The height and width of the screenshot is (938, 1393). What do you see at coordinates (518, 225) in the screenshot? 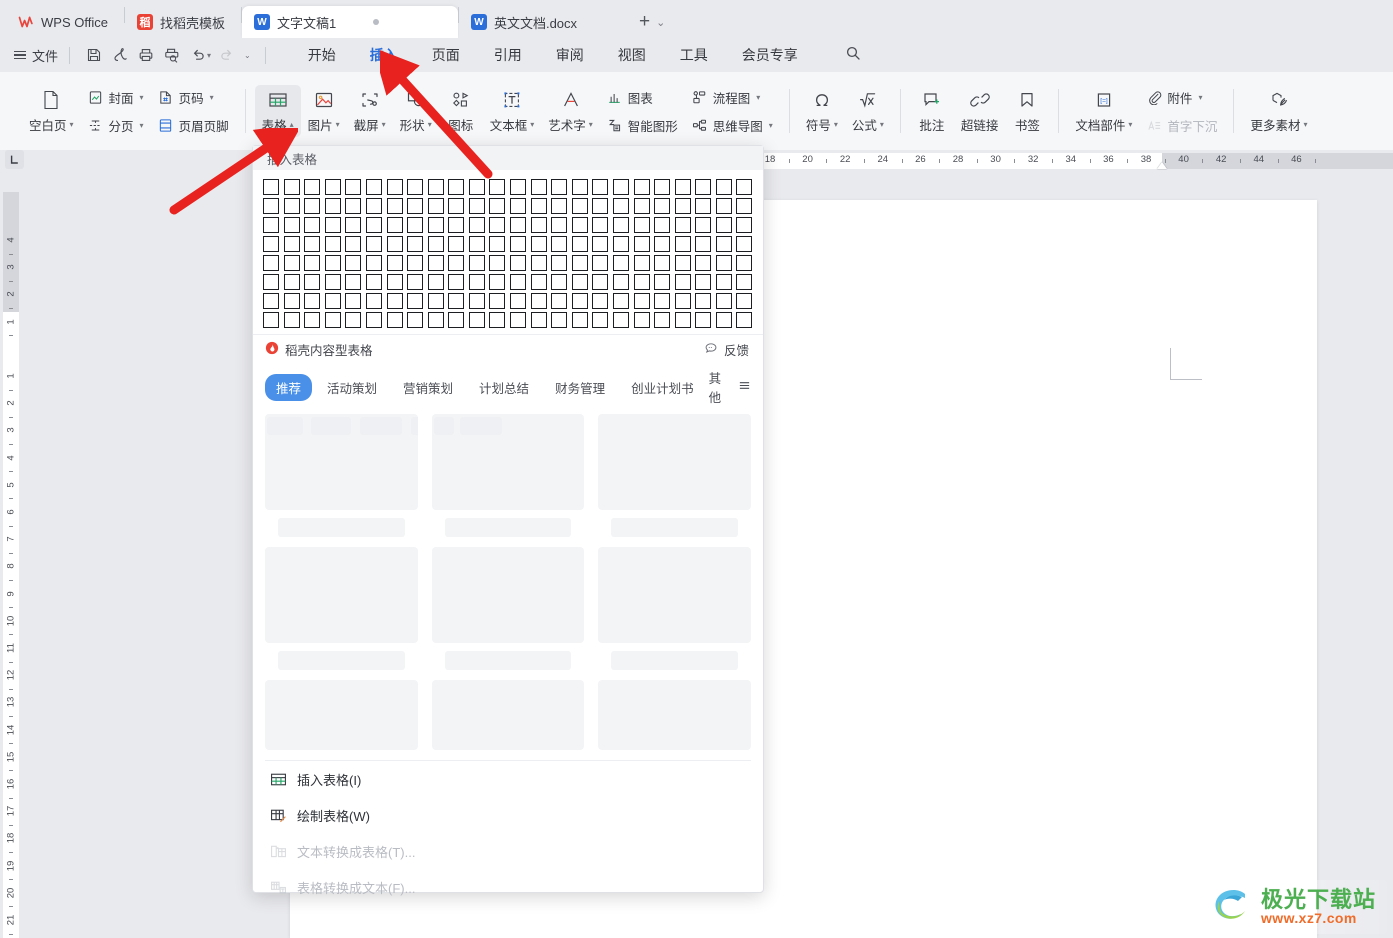
I see `table-grid-cell-3x13` at bounding box center [518, 225].